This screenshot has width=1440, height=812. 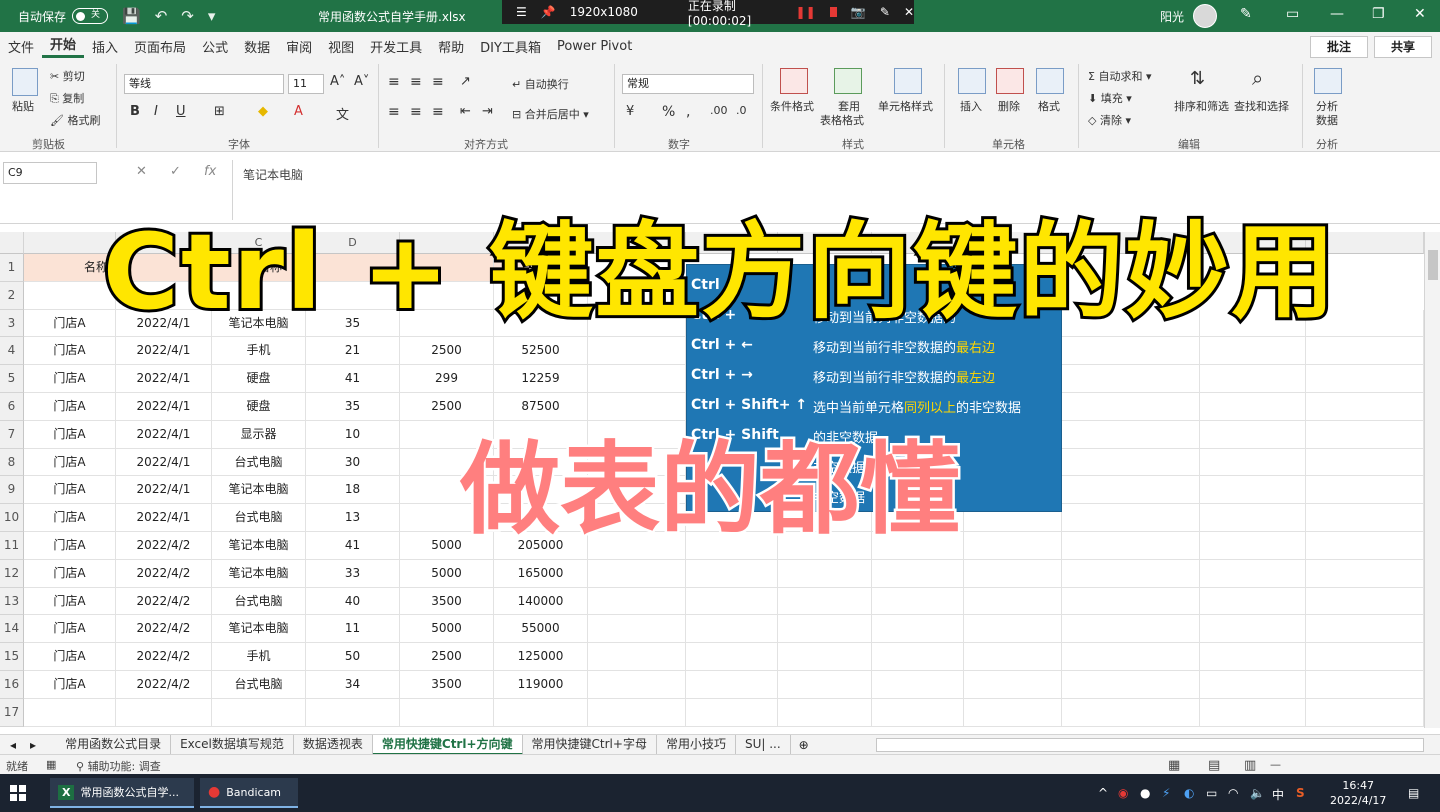 What do you see at coordinates (12, 657) in the screenshot?
I see `row-header: 15` at bounding box center [12, 657].